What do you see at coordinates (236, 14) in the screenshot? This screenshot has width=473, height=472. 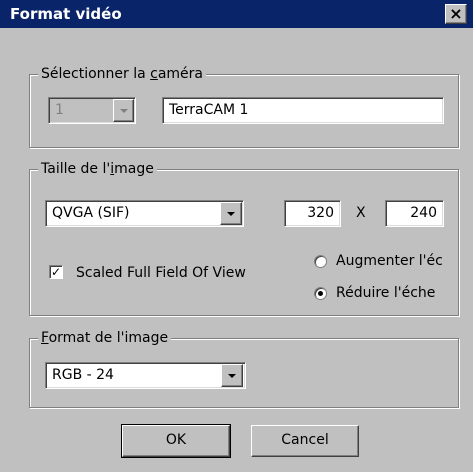 I see `title-bar: Format vidéo` at bounding box center [236, 14].